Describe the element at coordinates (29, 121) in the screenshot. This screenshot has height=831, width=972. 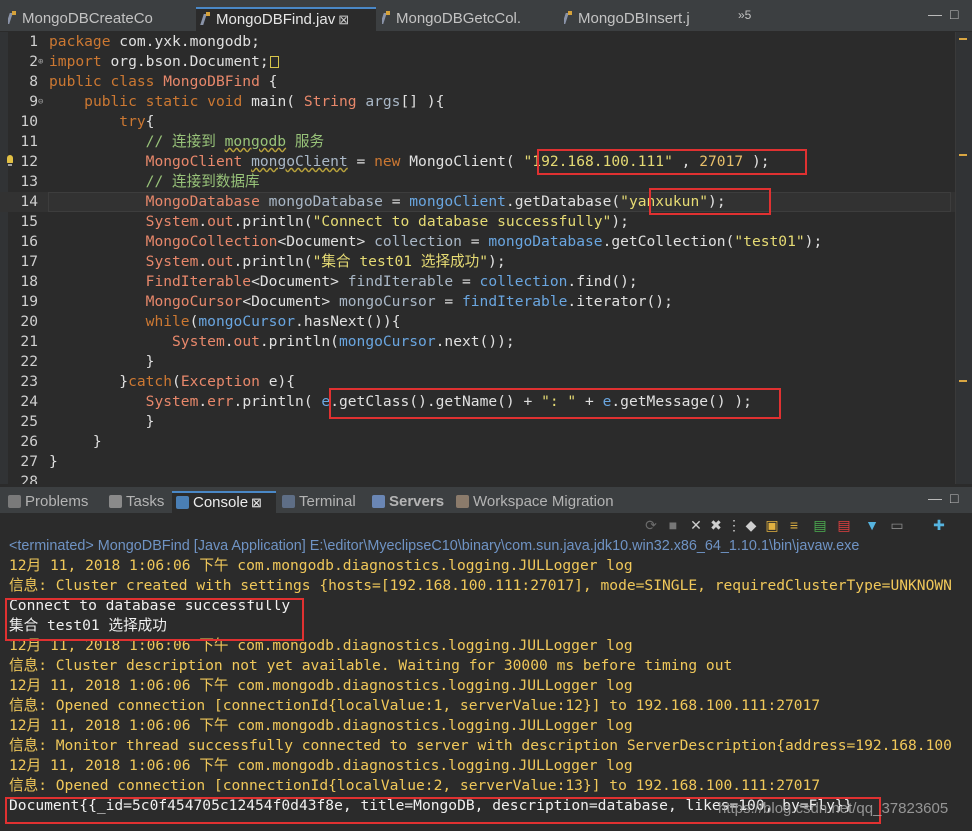
I see `line-number: 10` at that location.